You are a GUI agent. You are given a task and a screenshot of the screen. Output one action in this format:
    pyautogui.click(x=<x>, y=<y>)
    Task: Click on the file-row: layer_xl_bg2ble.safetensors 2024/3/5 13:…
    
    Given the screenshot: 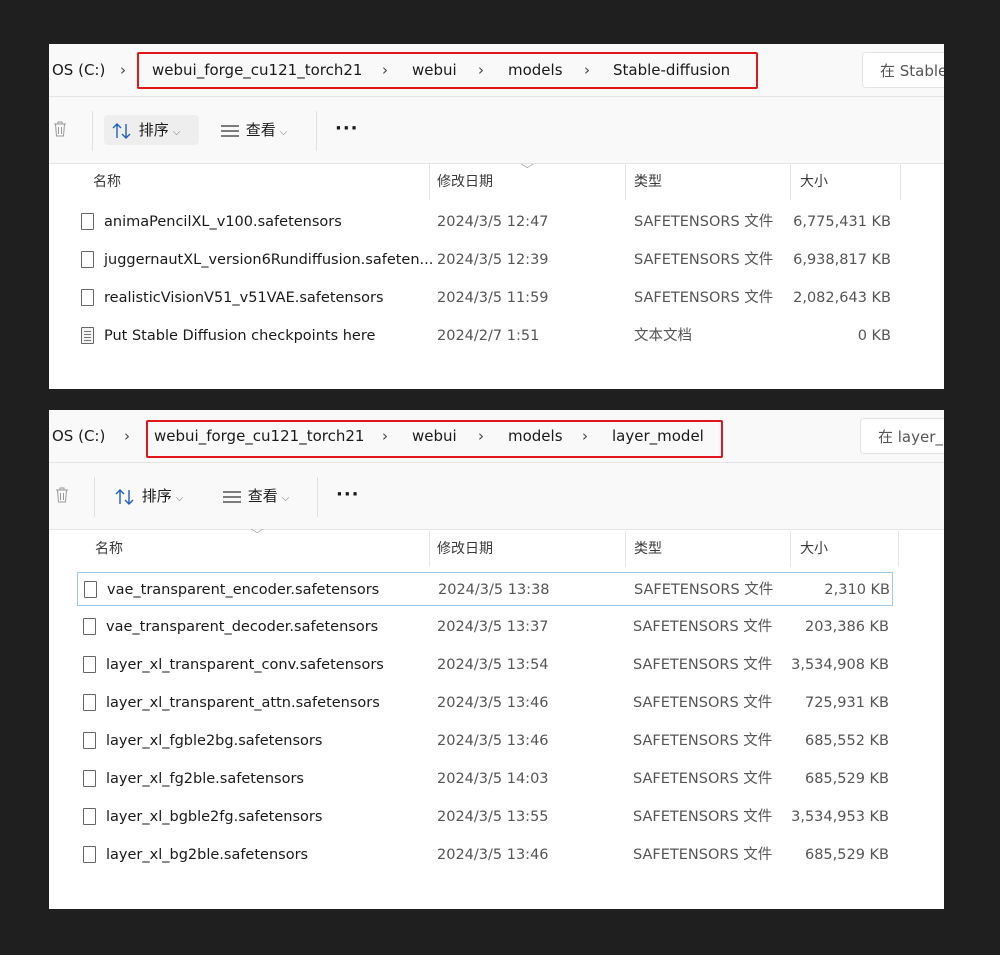 What is the action you would take?
    pyautogui.click(x=485, y=855)
    